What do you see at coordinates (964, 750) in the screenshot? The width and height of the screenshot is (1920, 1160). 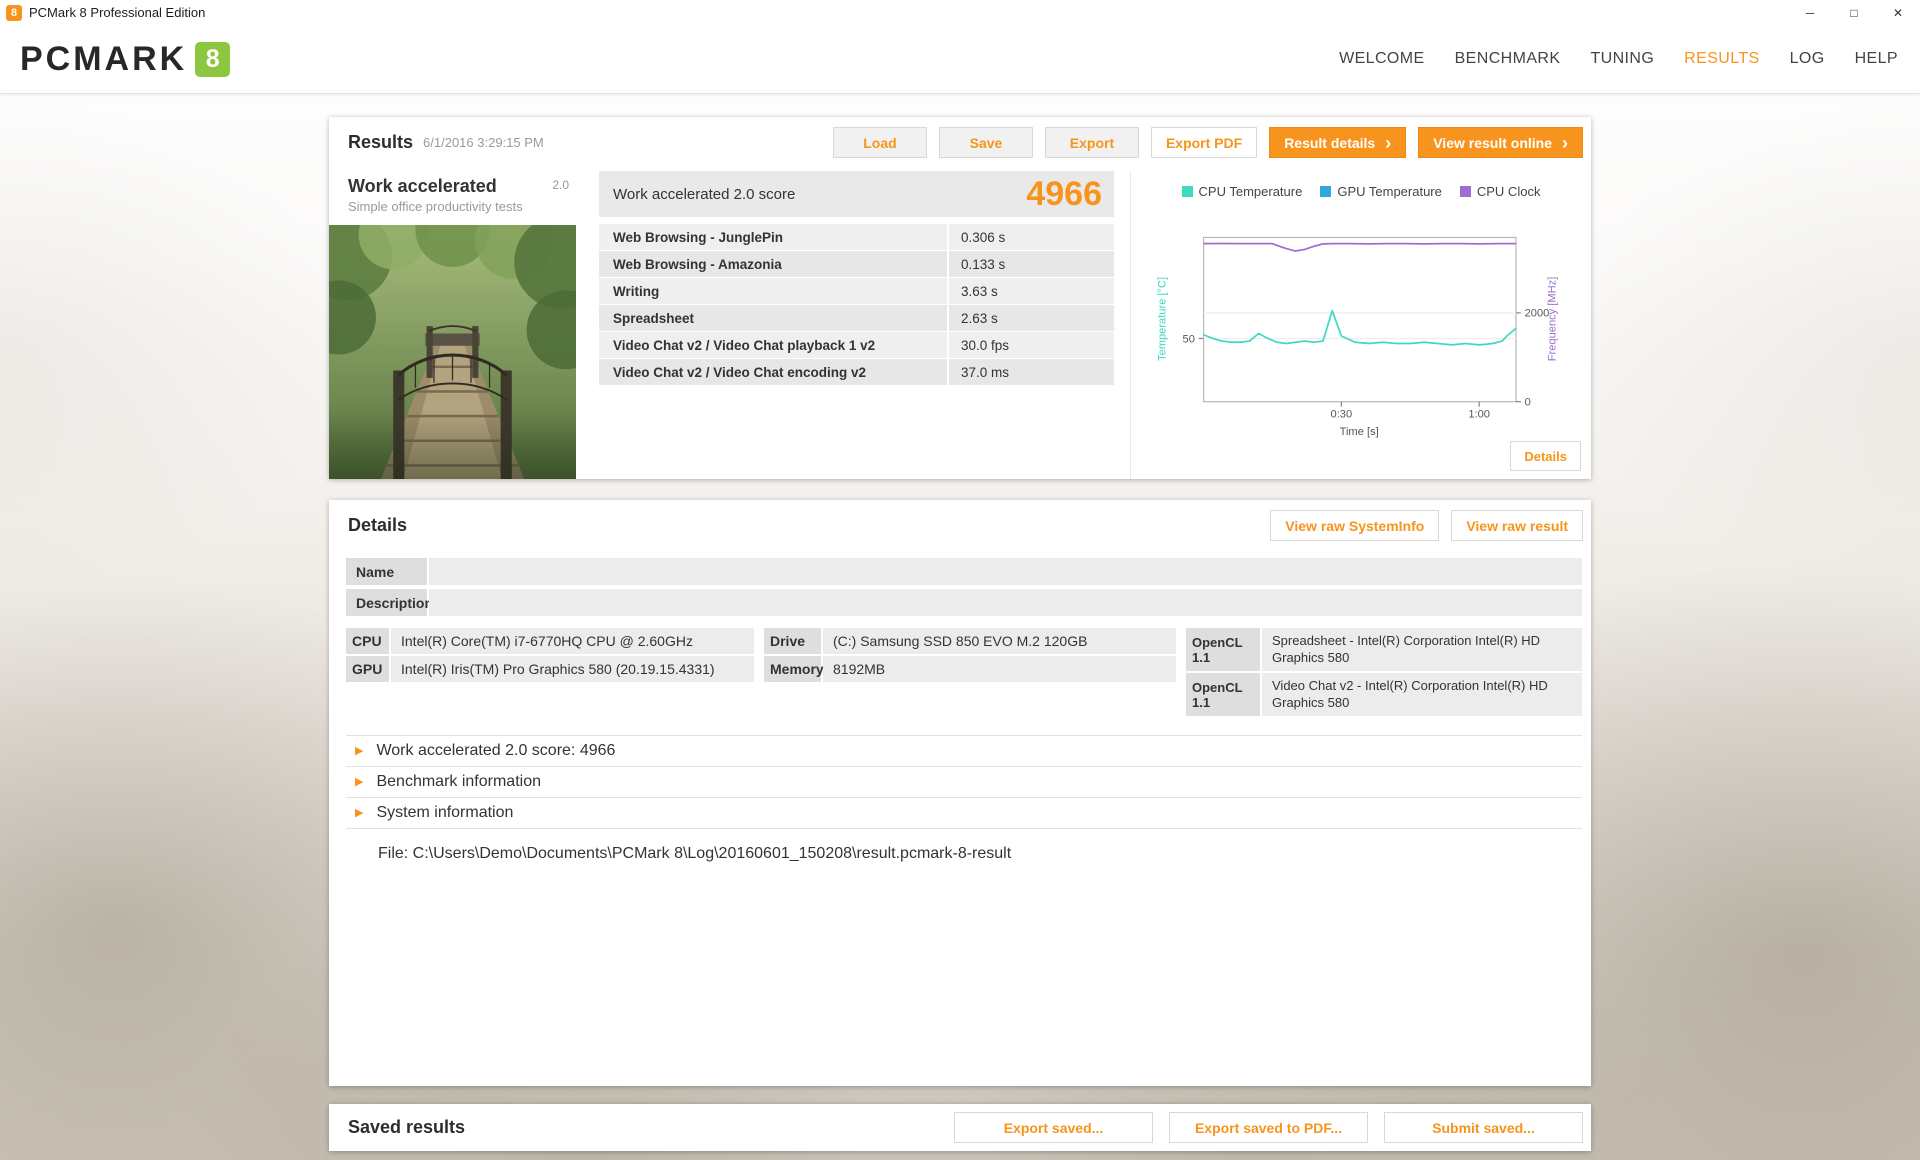 I see `expander-work-accelerated-score: ▶ Work accelerated 2.0 score: 4966` at bounding box center [964, 750].